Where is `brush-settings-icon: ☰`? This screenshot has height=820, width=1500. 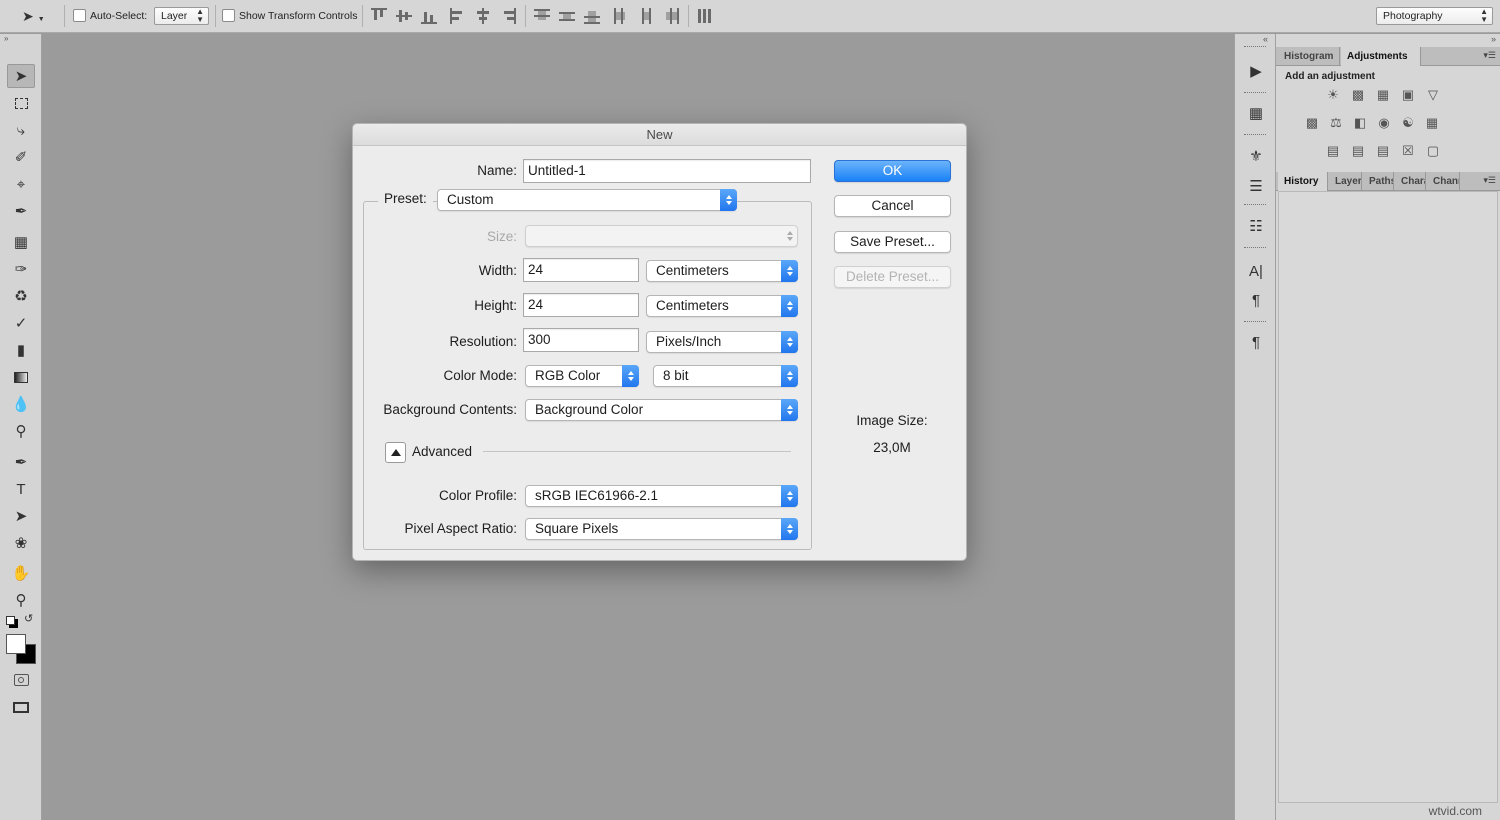 brush-settings-icon: ☰ is located at coordinates (1256, 186).